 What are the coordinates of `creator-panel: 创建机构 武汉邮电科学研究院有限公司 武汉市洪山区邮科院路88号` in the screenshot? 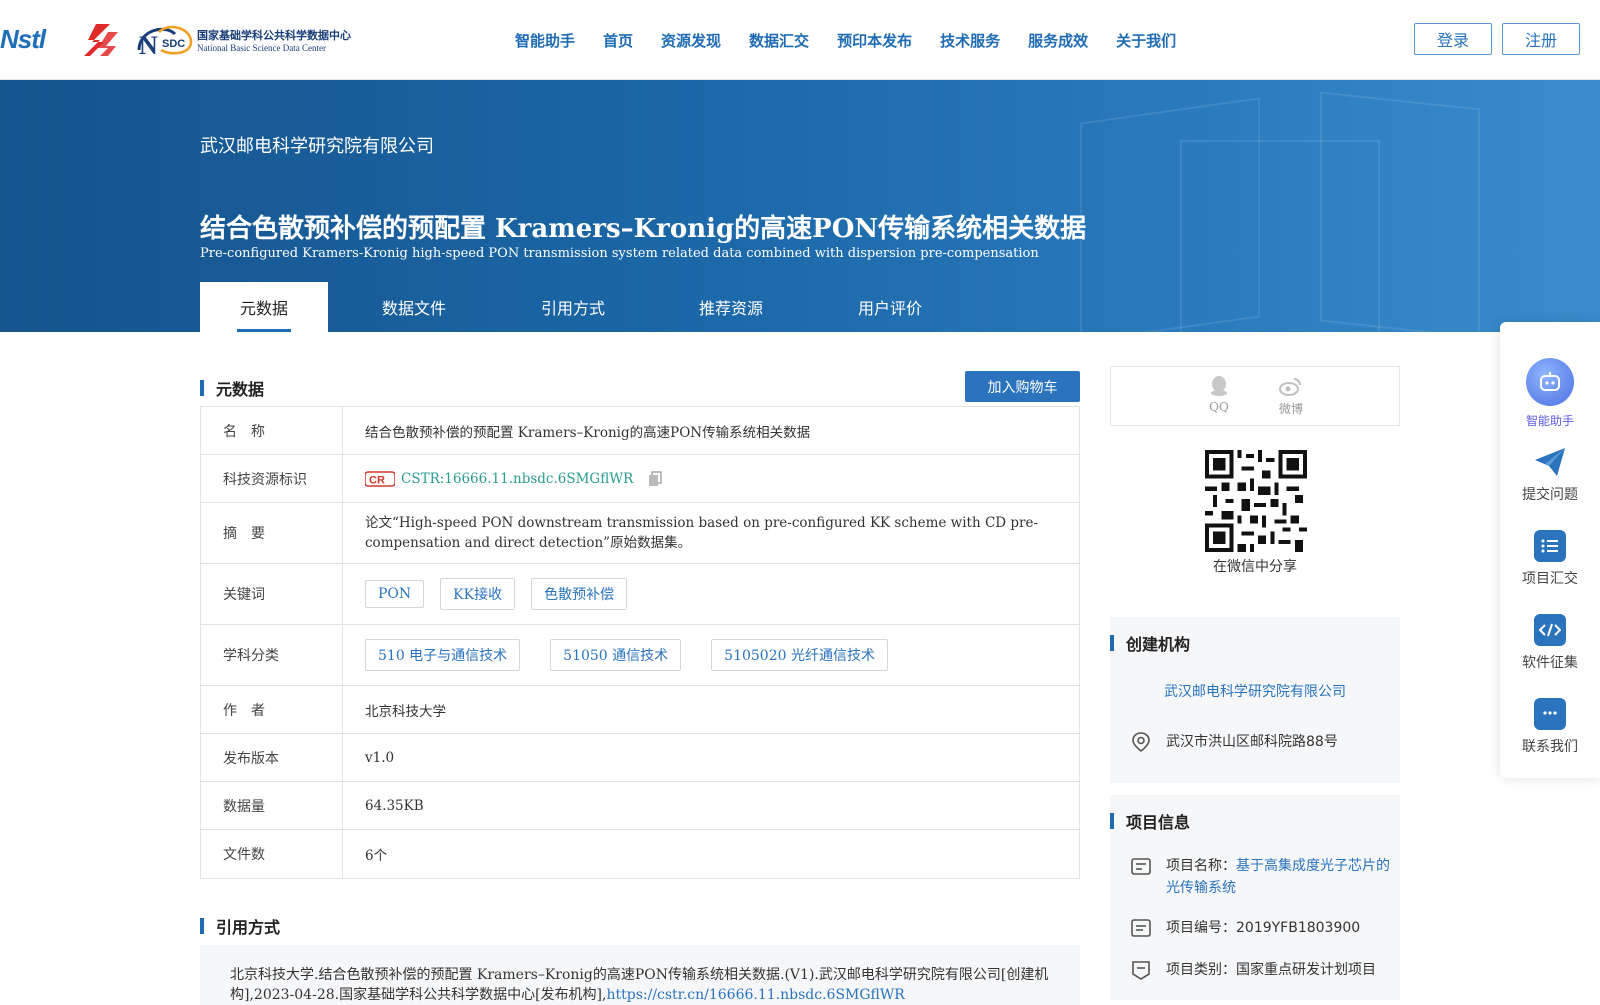 It's located at (1255, 700).